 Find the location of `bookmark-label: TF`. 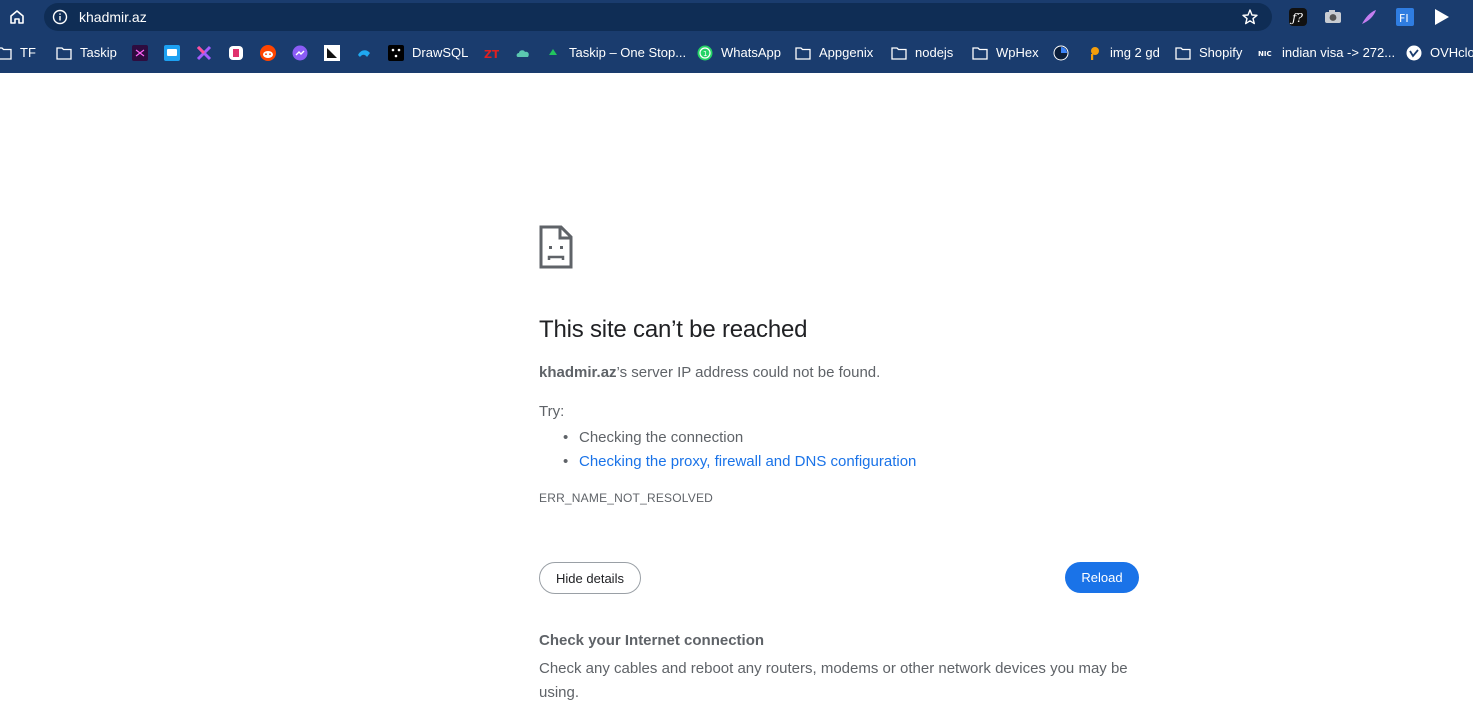

bookmark-label: TF is located at coordinates (28, 52).